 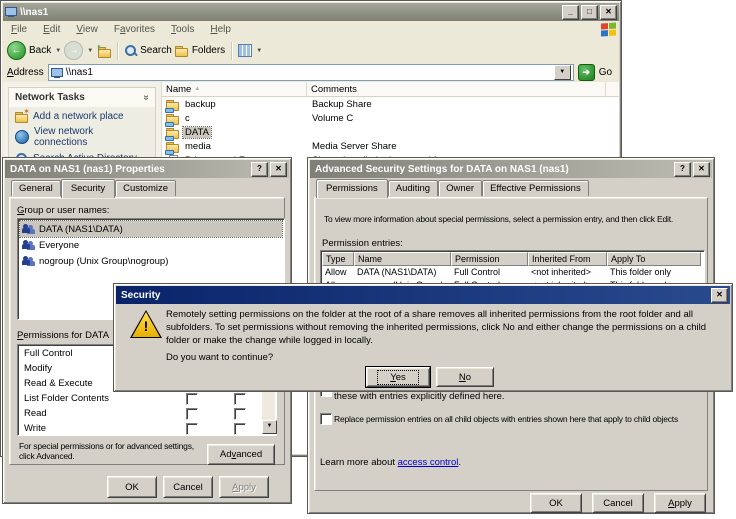 What do you see at coordinates (181, 51) in the screenshot?
I see `folders-icon` at bounding box center [181, 51].